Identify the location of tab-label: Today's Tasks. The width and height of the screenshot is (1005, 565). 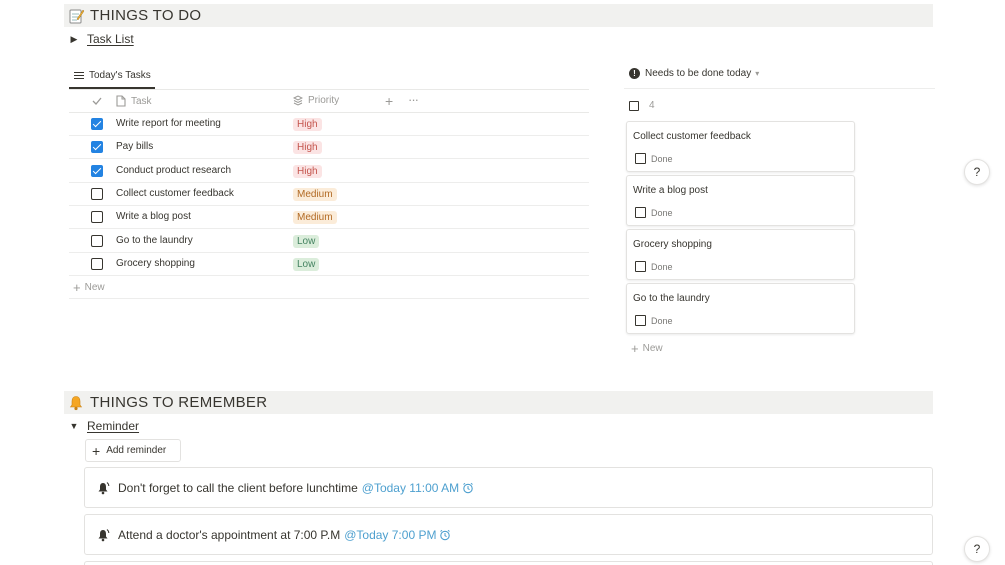
(120, 75).